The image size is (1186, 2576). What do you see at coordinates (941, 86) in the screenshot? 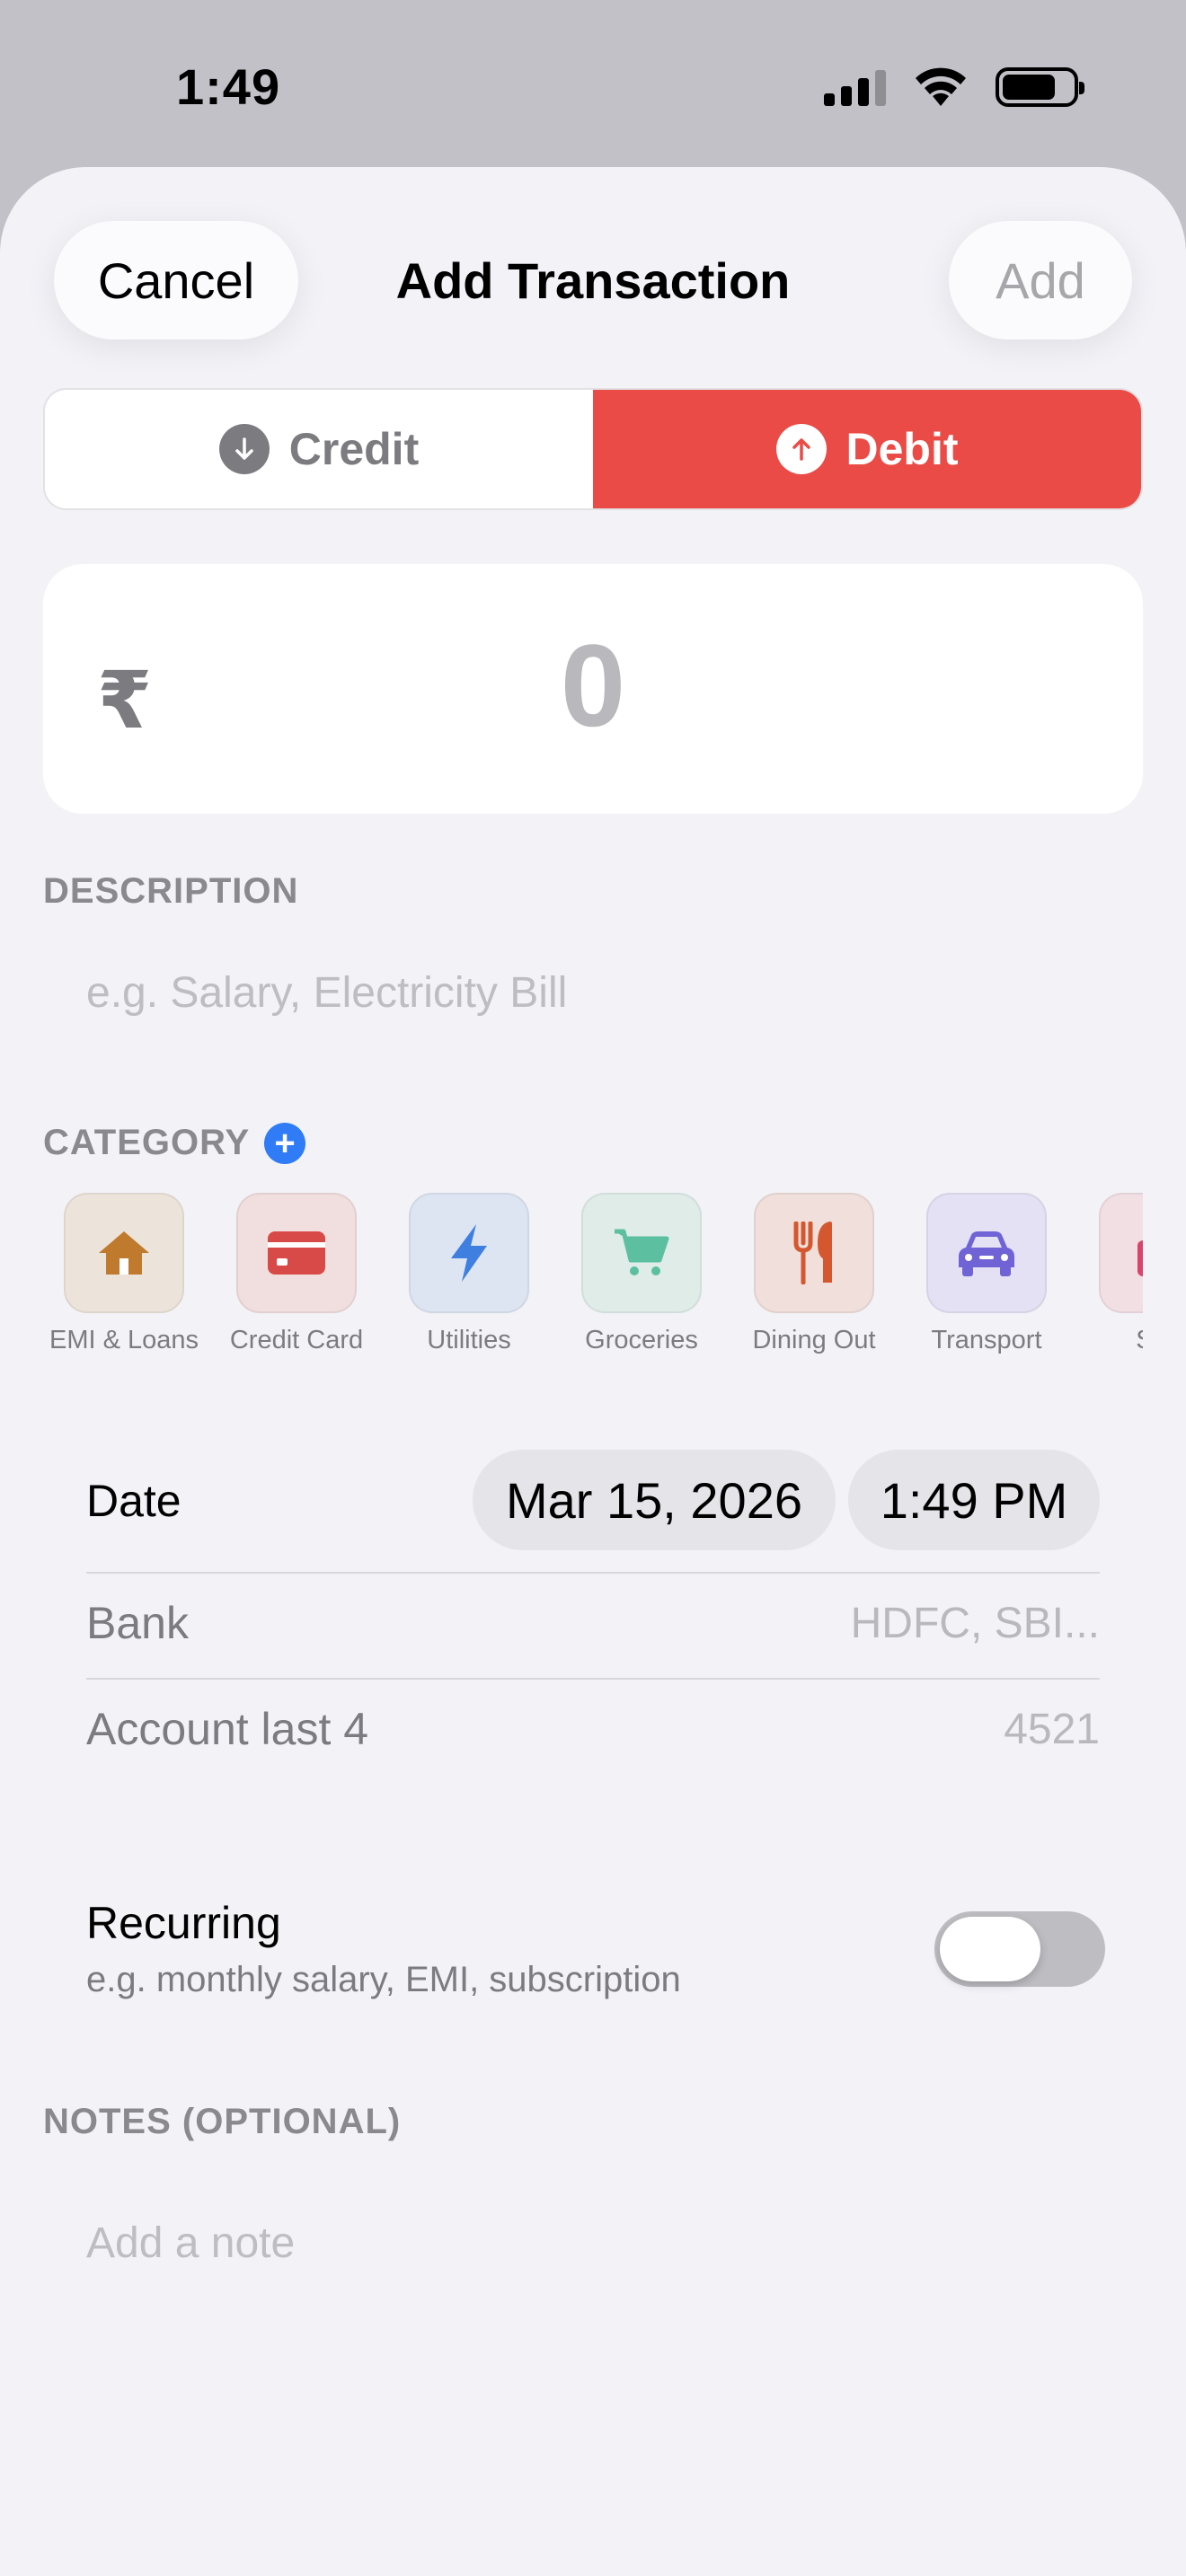
I see `wifi-icon` at bounding box center [941, 86].